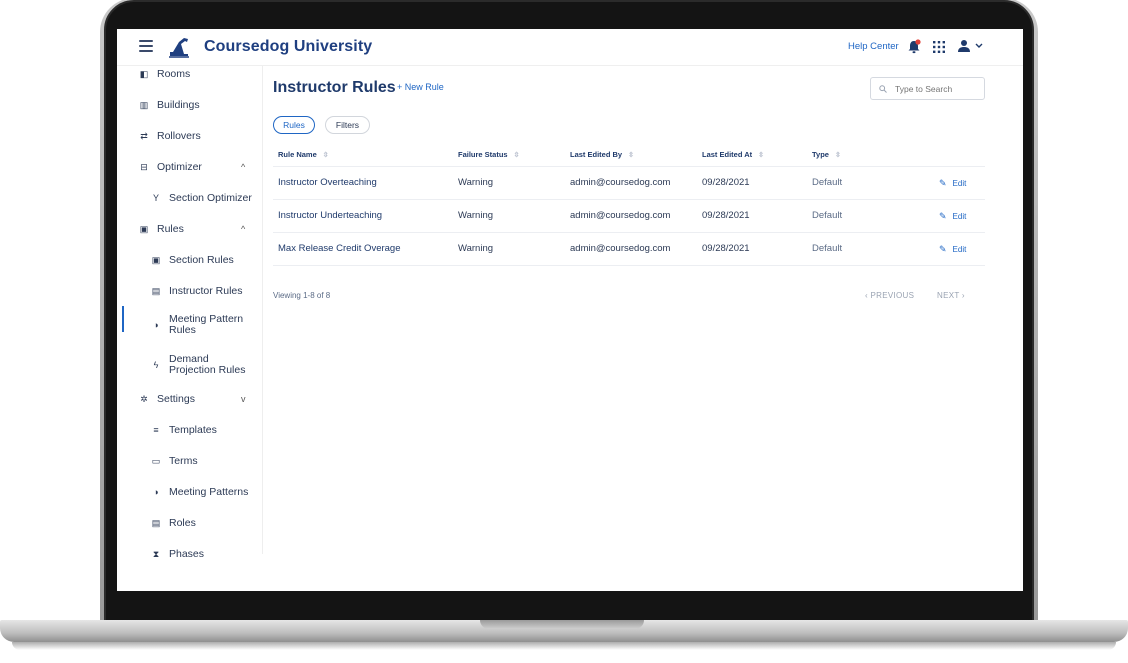 This screenshot has height=663, width=1128. What do you see at coordinates (179, 167) in the screenshot?
I see `sidebar-item-label: Optimizer` at bounding box center [179, 167].